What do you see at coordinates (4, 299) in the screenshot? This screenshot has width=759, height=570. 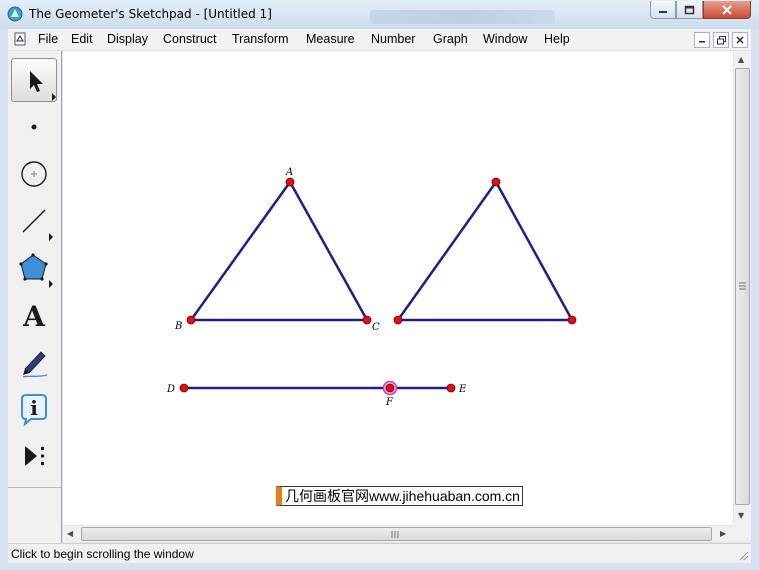 I see `window-frame-left` at bounding box center [4, 299].